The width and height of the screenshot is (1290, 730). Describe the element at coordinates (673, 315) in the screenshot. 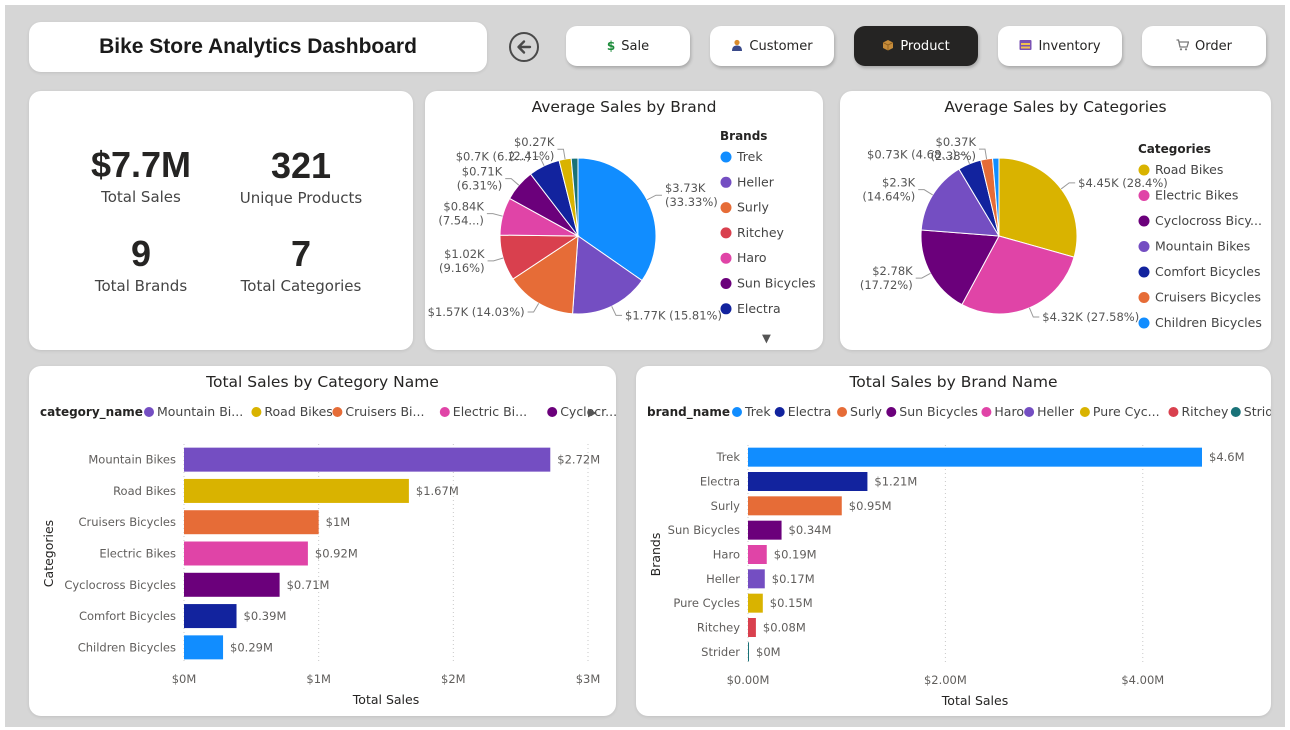

I see `data-label: $1.77K (15.81%)` at that location.